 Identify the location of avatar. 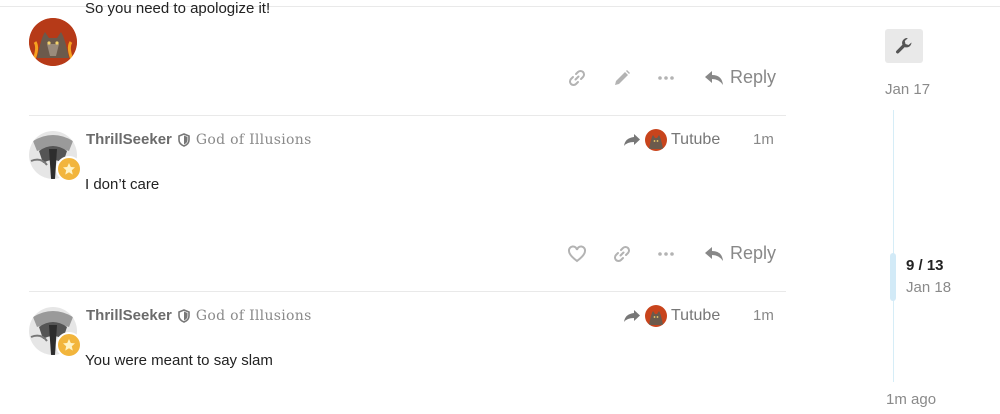
(53, 42).